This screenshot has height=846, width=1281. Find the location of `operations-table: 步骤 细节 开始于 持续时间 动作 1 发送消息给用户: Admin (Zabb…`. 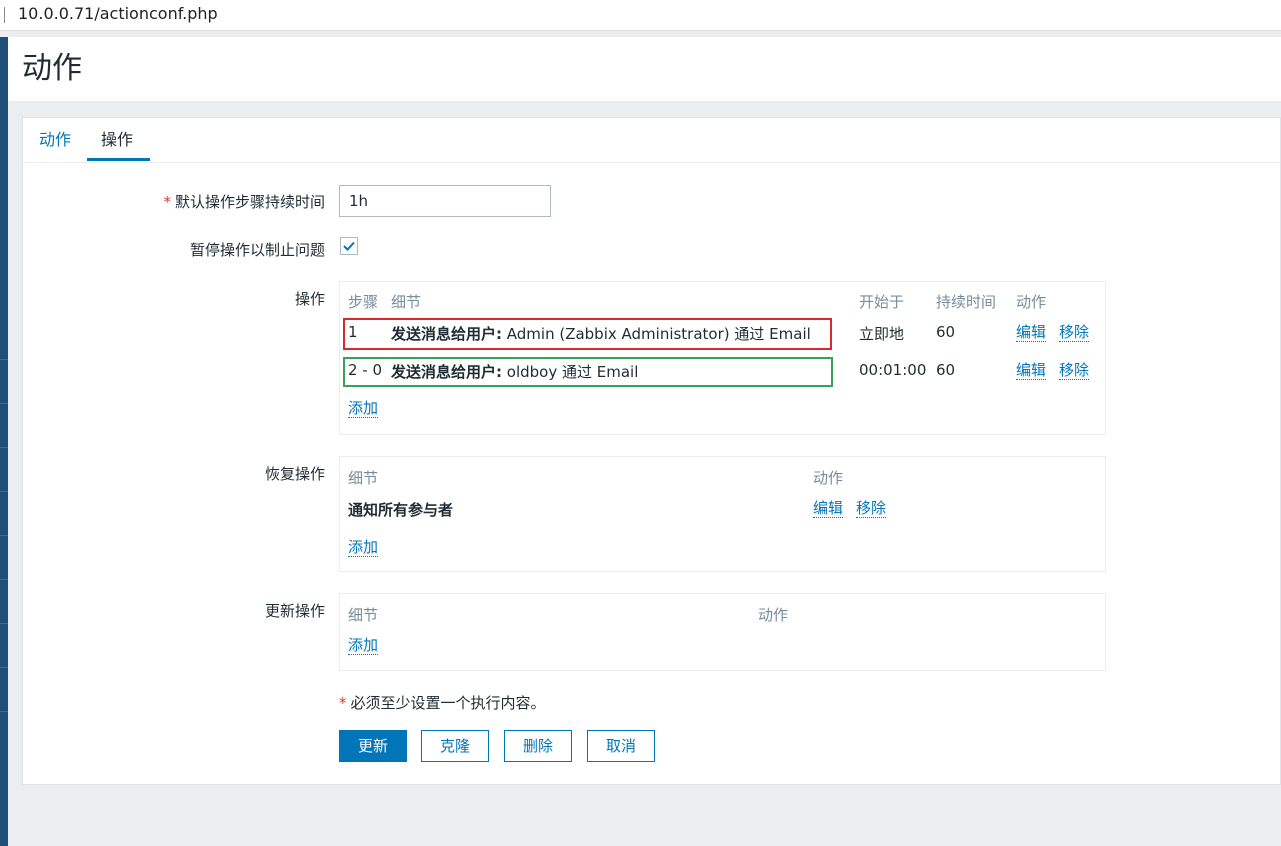

operations-table: 步骤 细节 开始于 持续时间 动作 1 发送消息给用户: Admin (Zabb… is located at coordinates (722, 358).